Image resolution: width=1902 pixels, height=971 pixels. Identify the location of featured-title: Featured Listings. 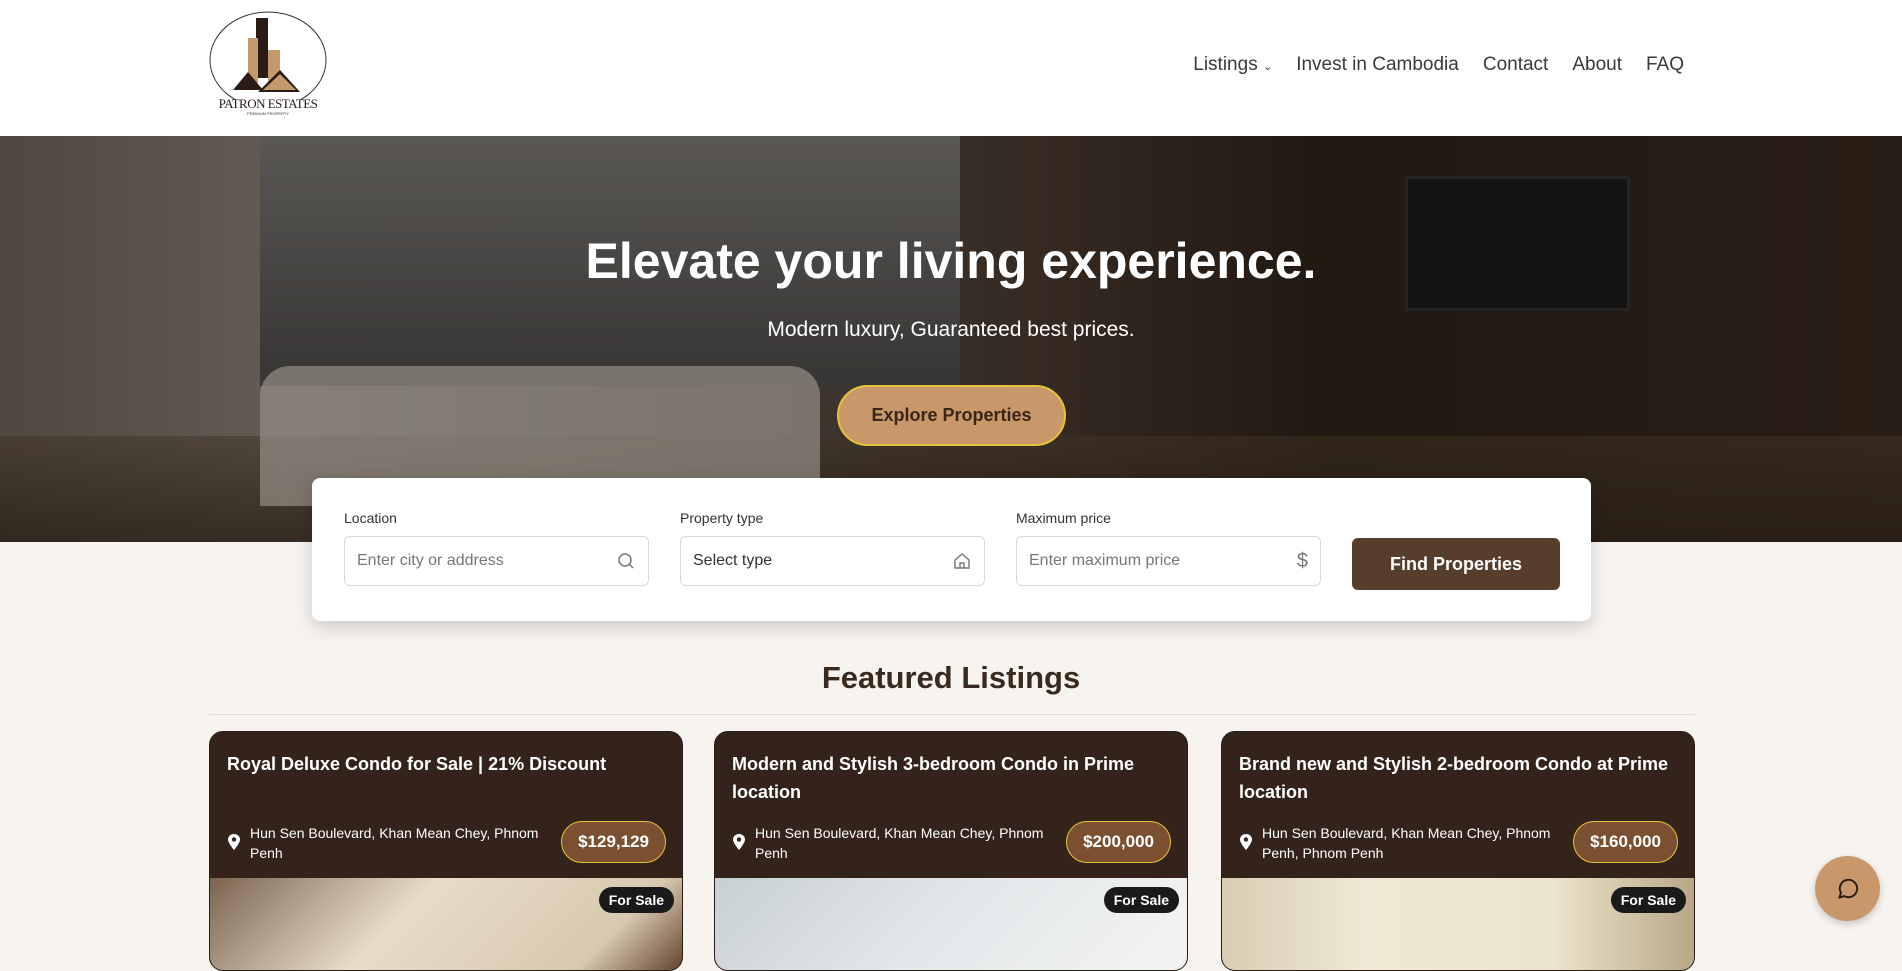
(951, 677).